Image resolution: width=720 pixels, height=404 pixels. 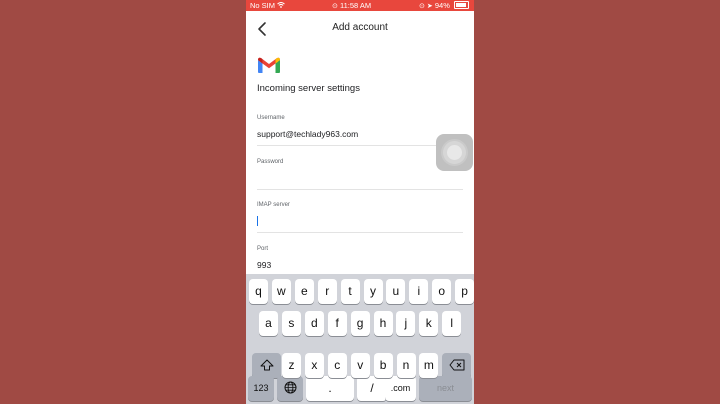 I want to click on imap-server-input, so click(x=360, y=222).